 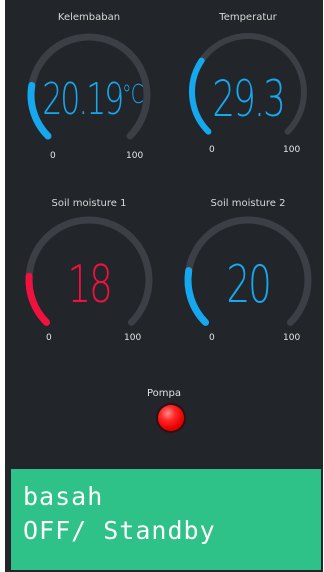 I want to click on gauge-value: 20, so click(x=248, y=285).